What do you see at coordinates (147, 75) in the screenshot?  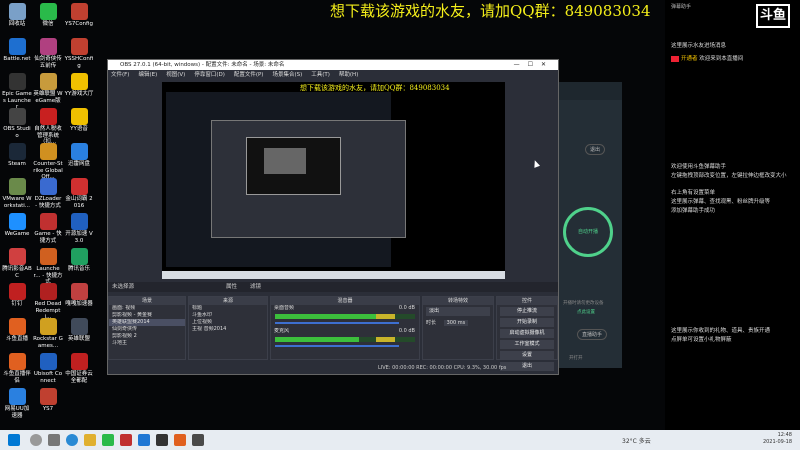 I see `menu-item: 编辑(E)` at bounding box center [147, 75].